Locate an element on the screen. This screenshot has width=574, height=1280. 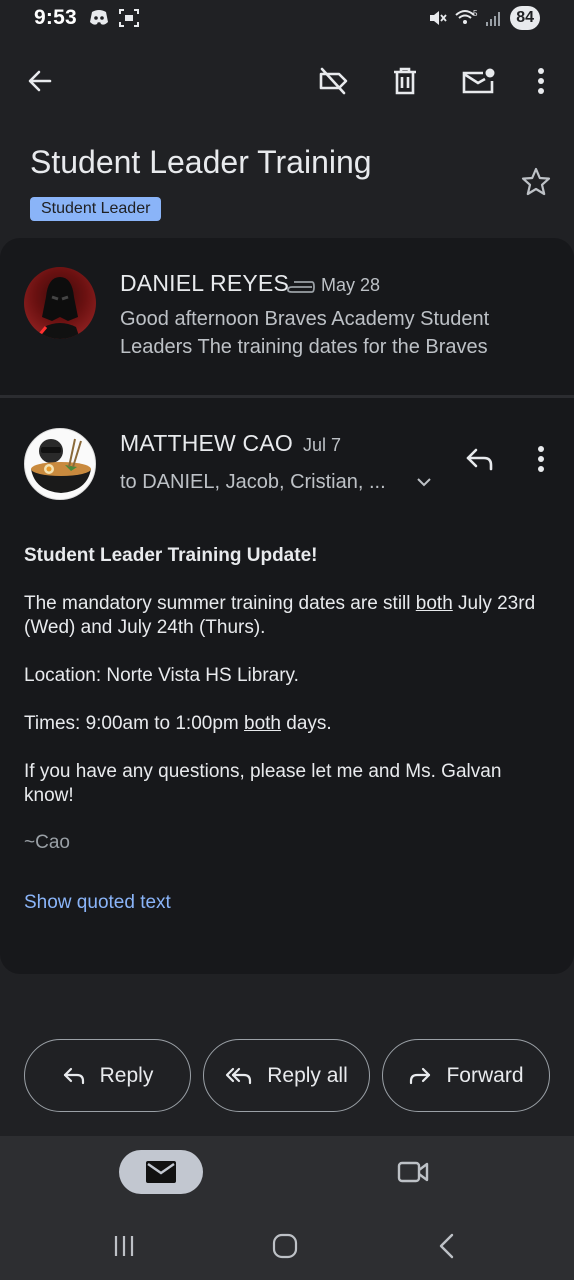
remove-label-button is located at coordinates (333, 81).